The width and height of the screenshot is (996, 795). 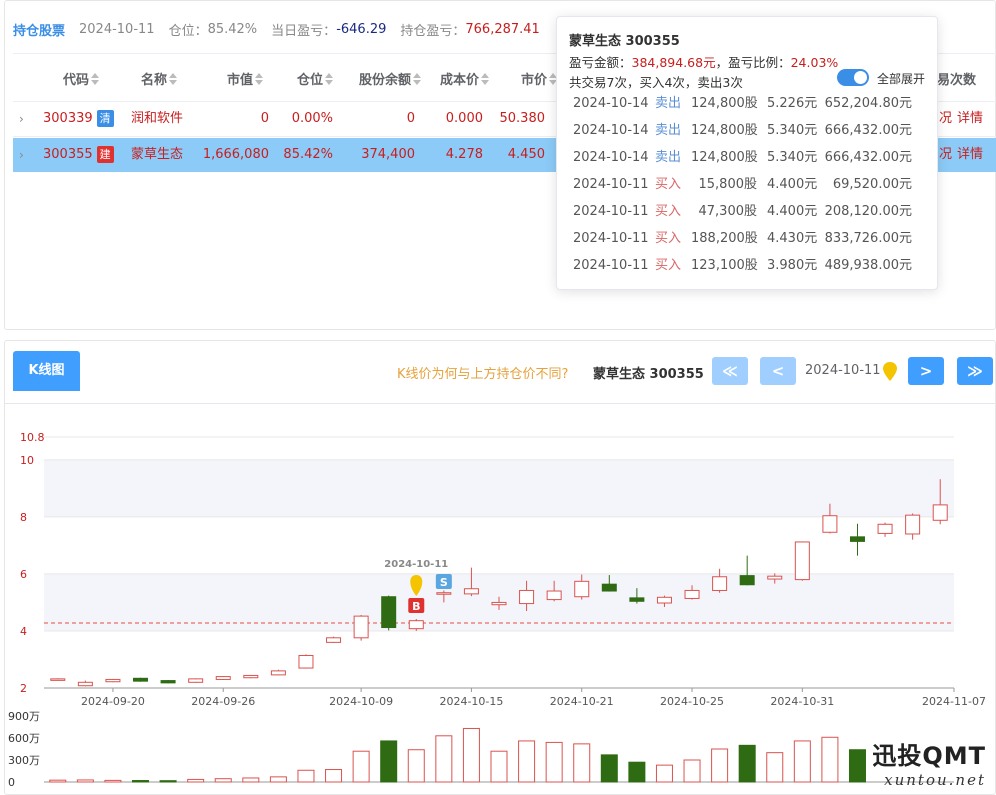 What do you see at coordinates (32, 437) in the screenshot?
I see `y-tick-label: 10.8` at bounding box center [32, 437].